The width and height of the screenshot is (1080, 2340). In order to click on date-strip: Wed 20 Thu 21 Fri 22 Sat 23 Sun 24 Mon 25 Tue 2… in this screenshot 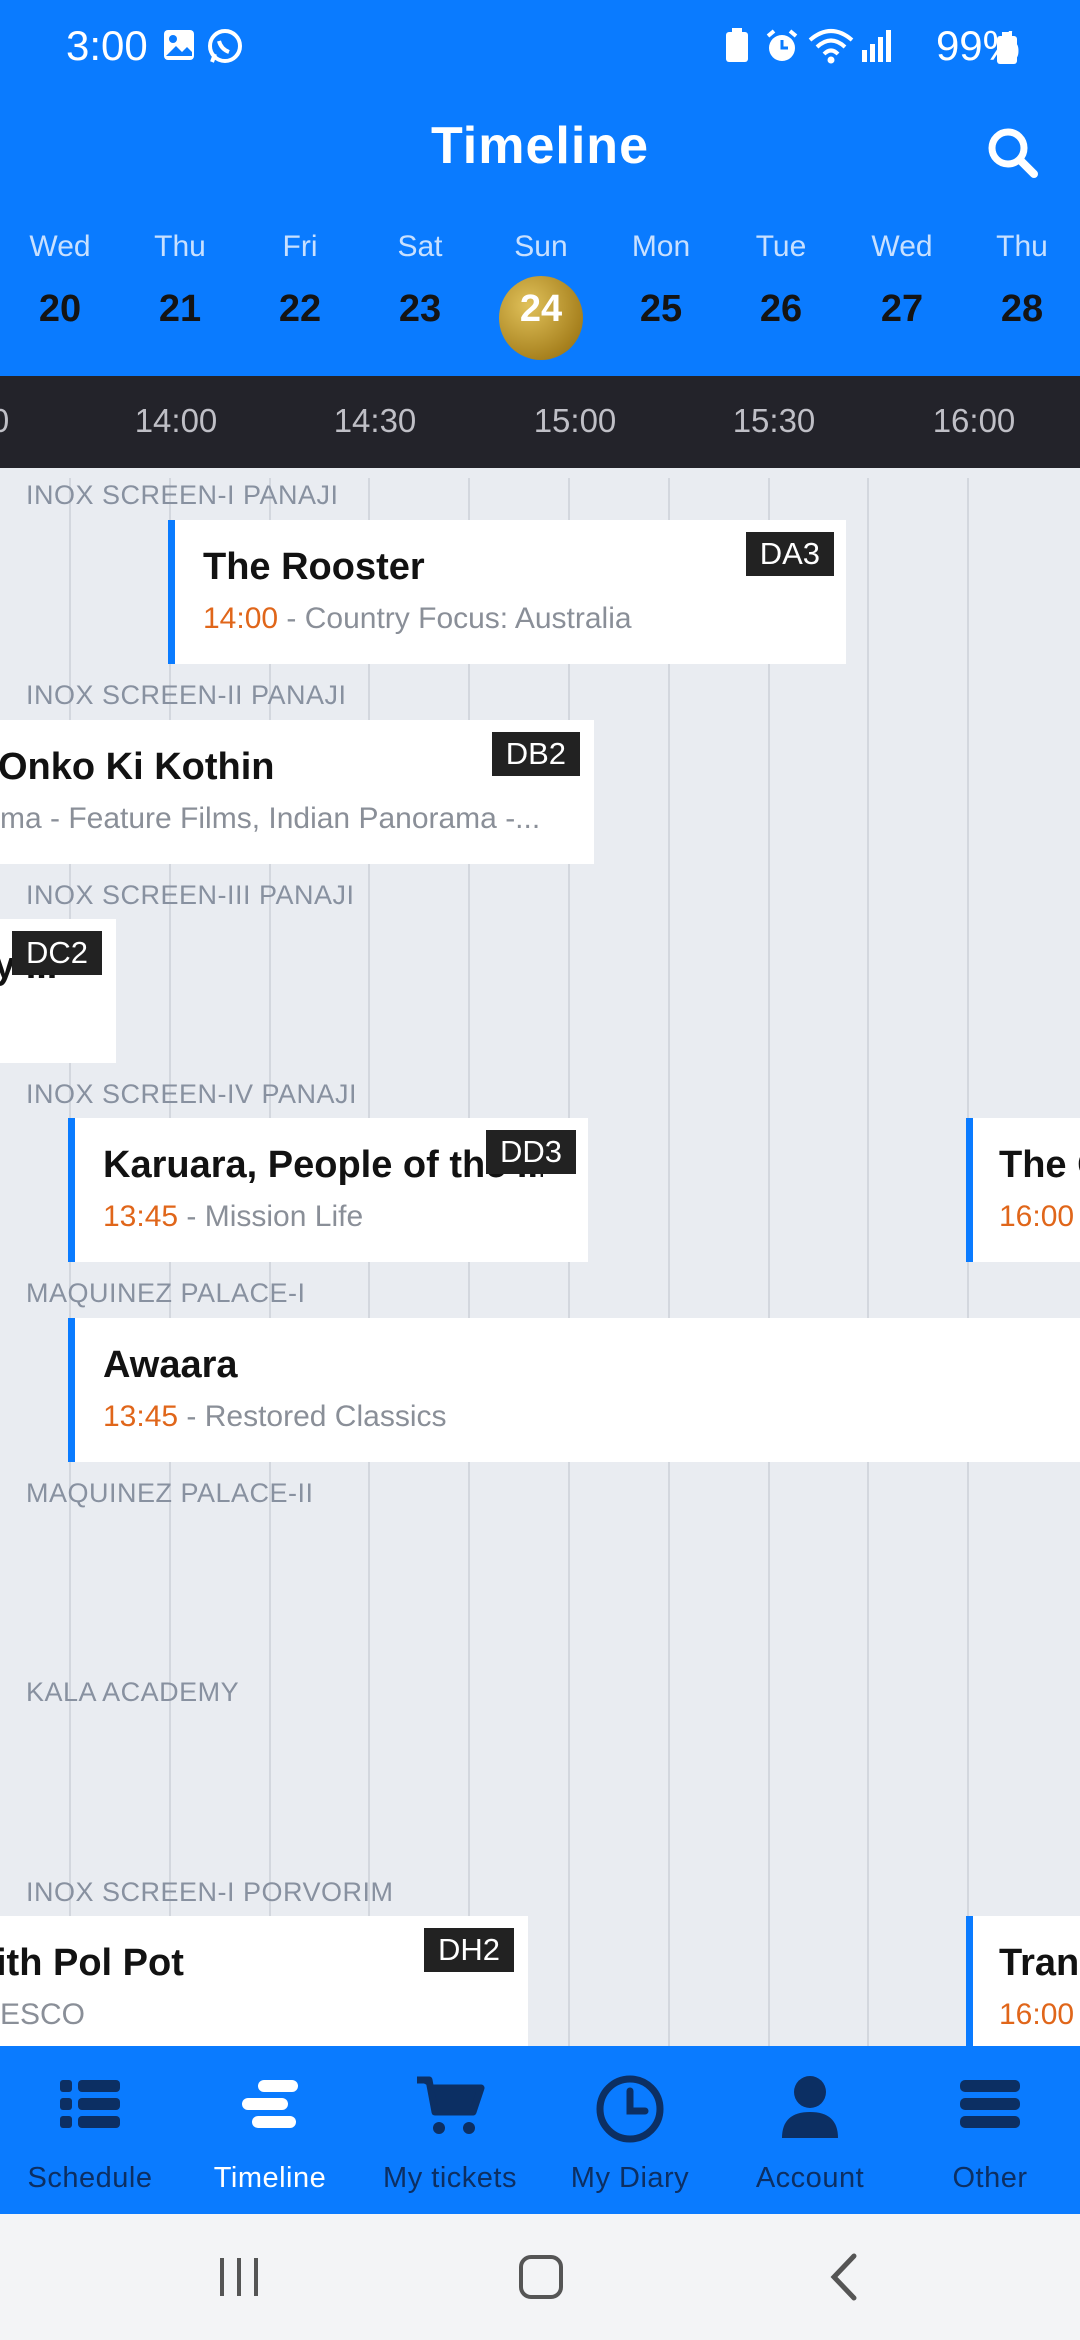, I will do `click(540, 296)`.